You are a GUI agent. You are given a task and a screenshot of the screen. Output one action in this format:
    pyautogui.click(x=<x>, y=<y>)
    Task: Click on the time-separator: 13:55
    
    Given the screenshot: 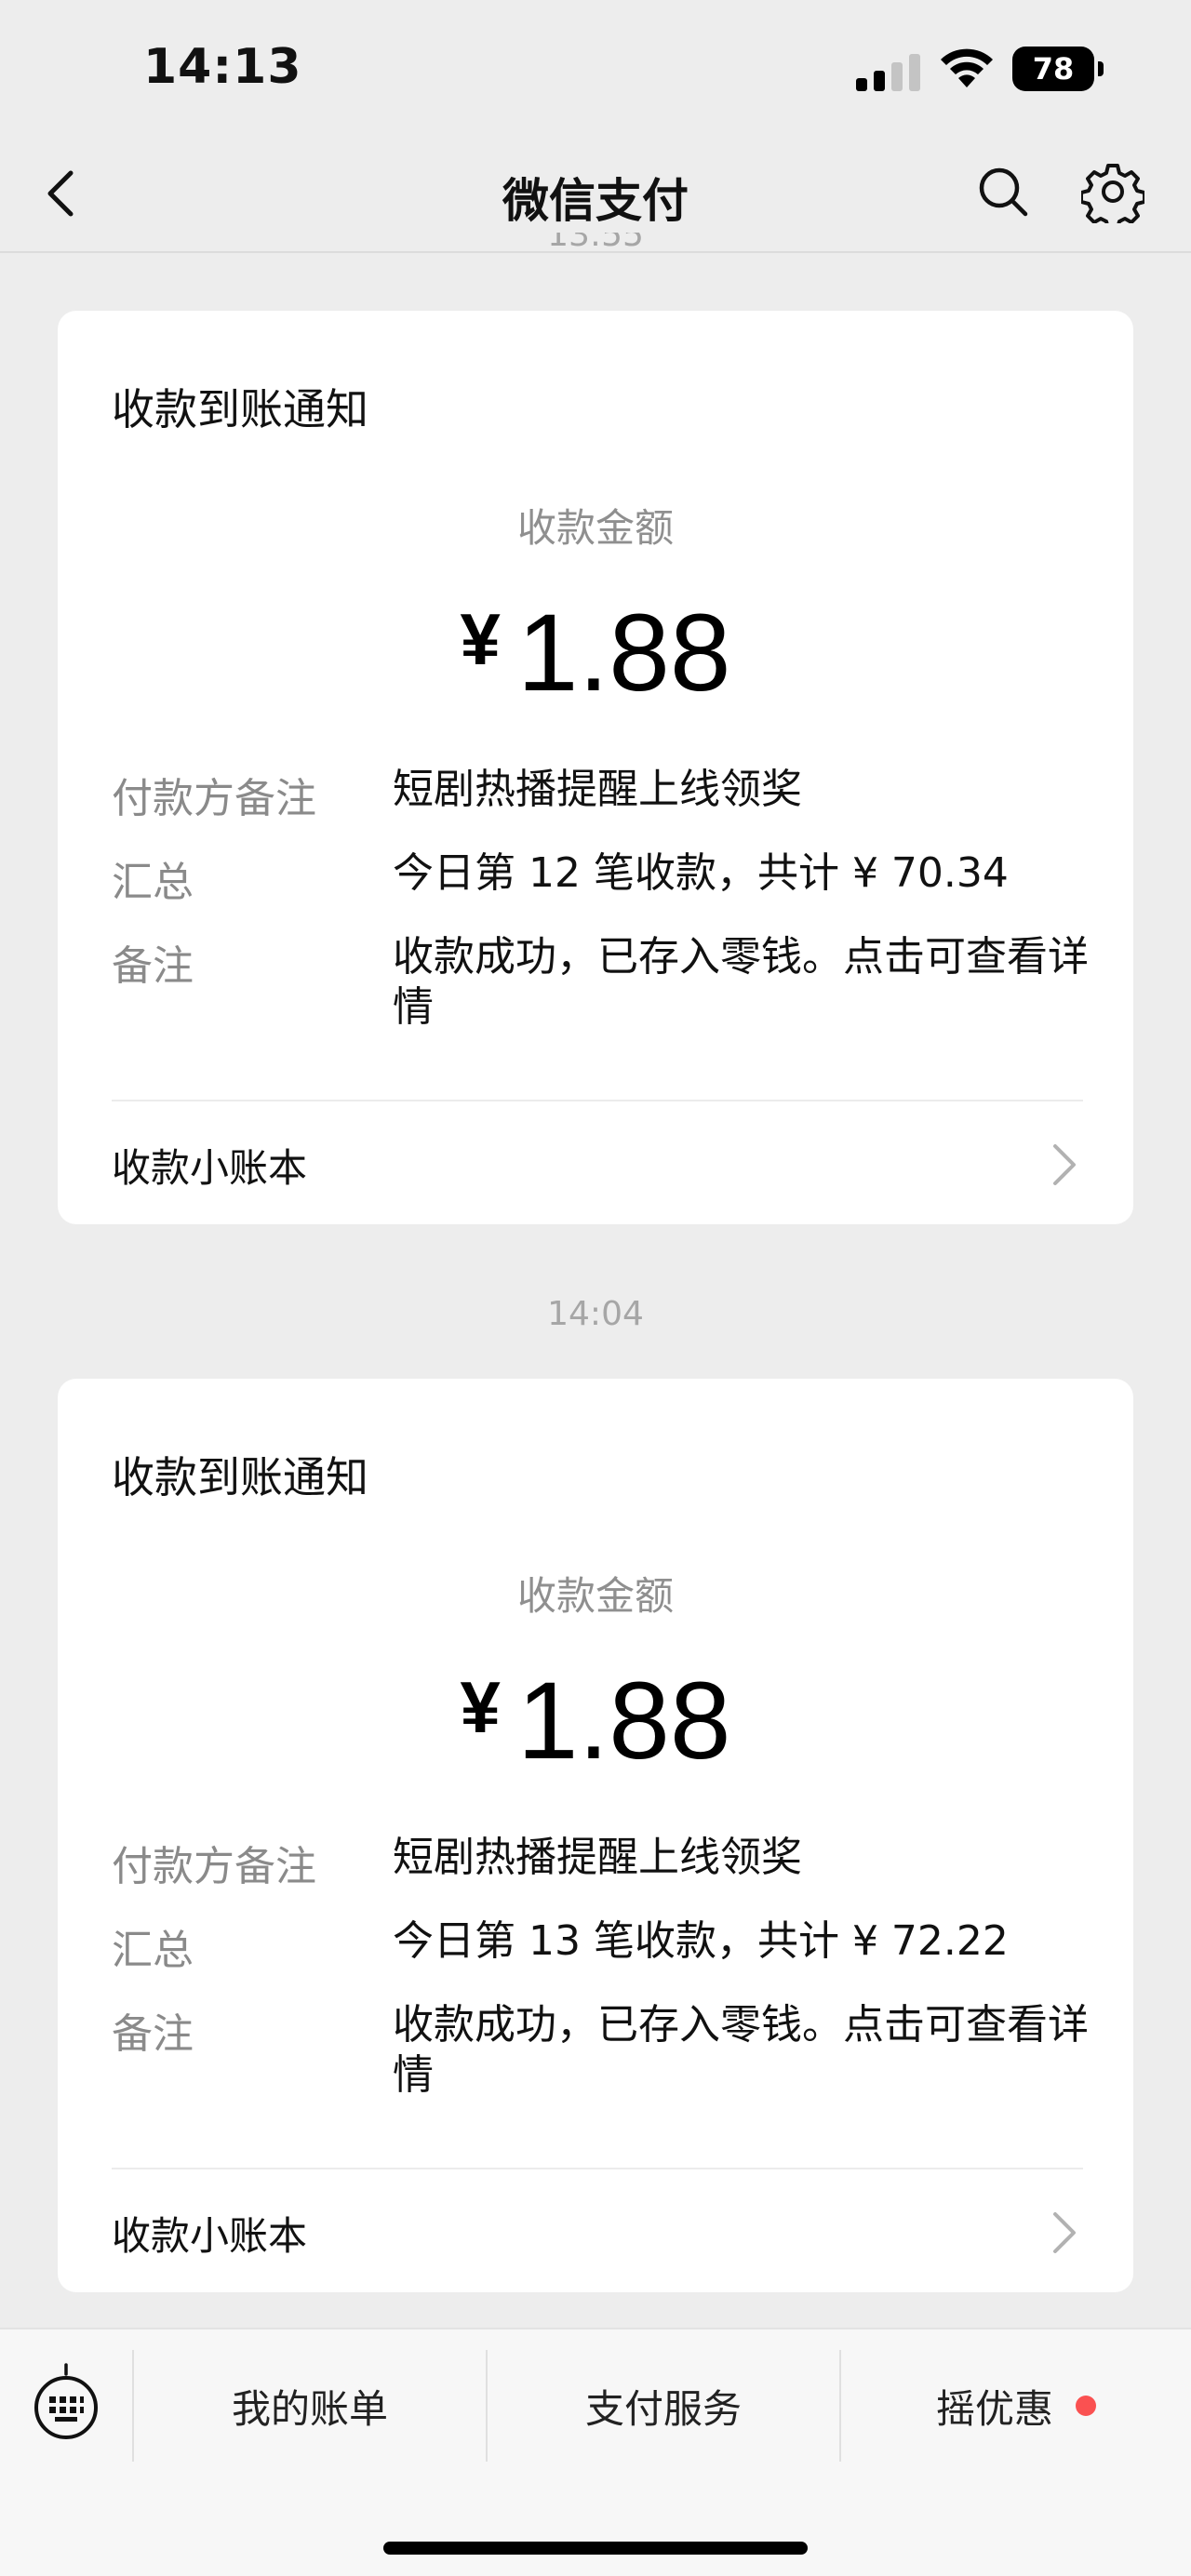 What is the action you would take?
    pyautogui.click(x=595, y=243)
    